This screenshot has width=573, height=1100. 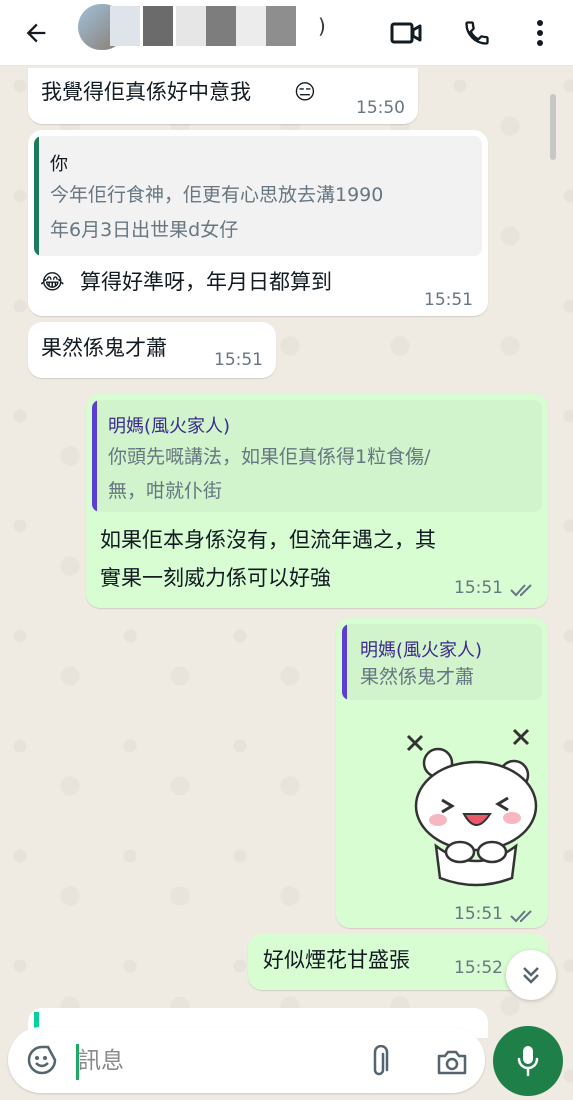 I want to click on back-arrow-icon, so click(x=36, y=33).